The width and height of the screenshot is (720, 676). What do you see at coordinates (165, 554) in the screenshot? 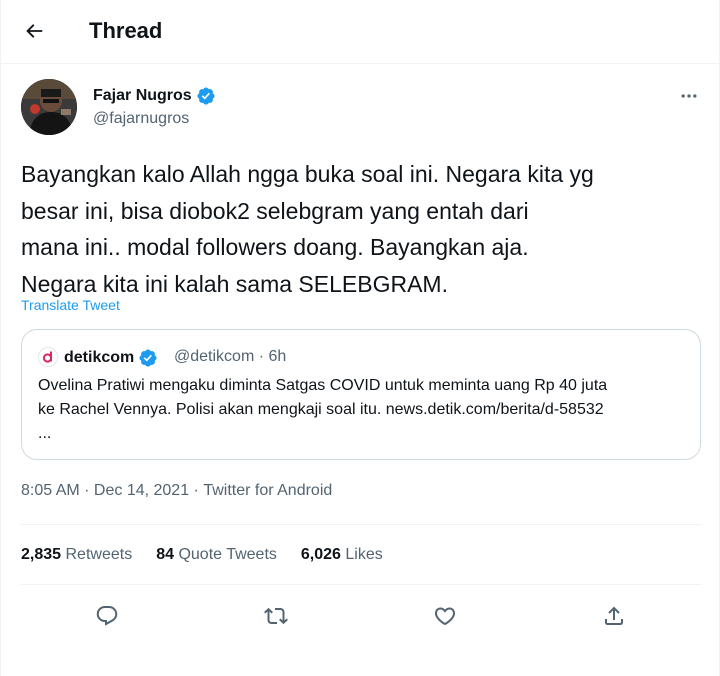
I see `quote-tweets-count: 84` at bounding box center [165, 554].